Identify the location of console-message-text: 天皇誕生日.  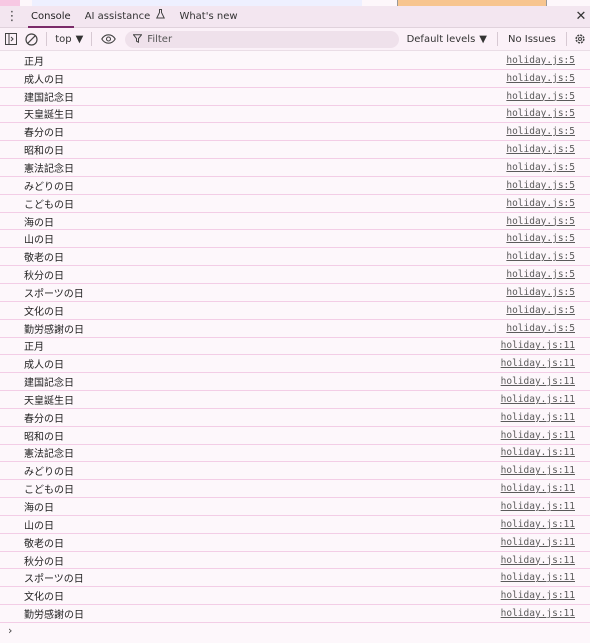
(49, 116).